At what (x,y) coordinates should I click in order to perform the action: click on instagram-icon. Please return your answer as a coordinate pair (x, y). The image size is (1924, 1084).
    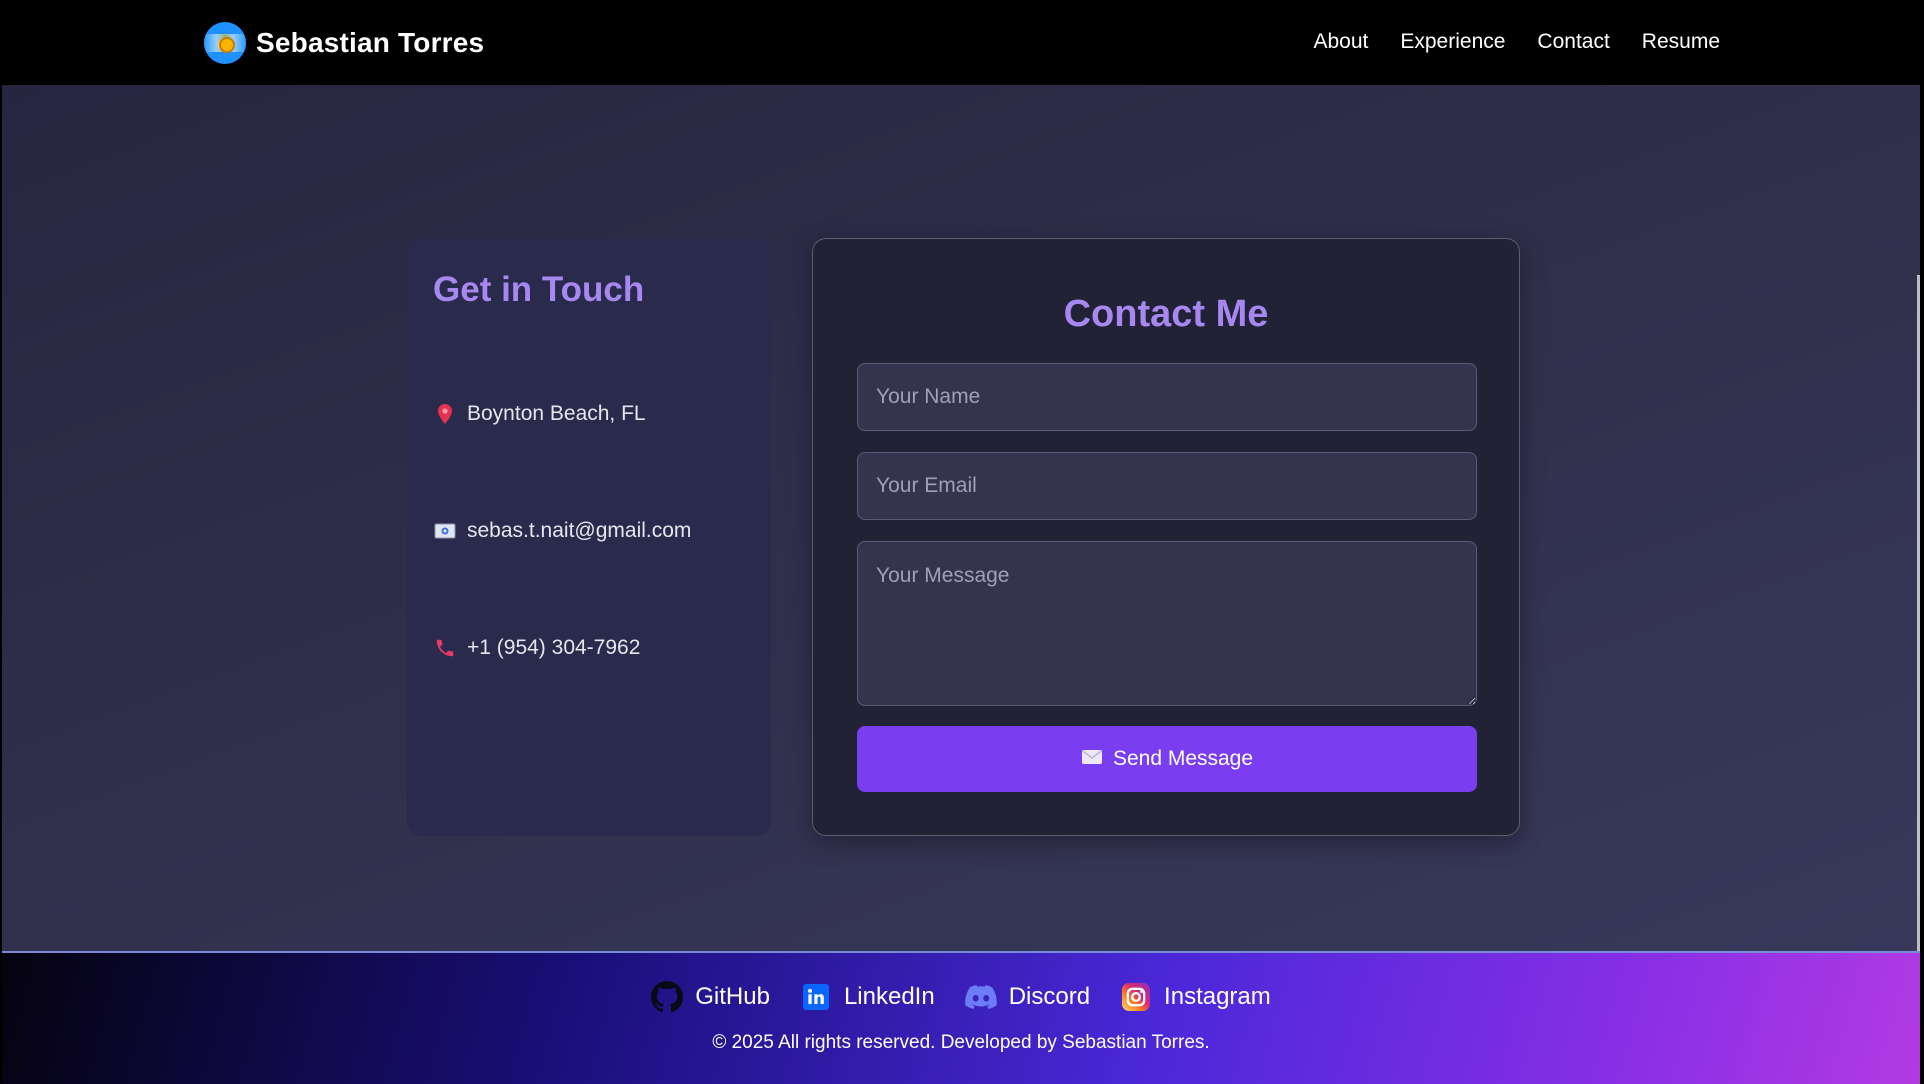
    Looking at the image, I should click on (1136, 997).